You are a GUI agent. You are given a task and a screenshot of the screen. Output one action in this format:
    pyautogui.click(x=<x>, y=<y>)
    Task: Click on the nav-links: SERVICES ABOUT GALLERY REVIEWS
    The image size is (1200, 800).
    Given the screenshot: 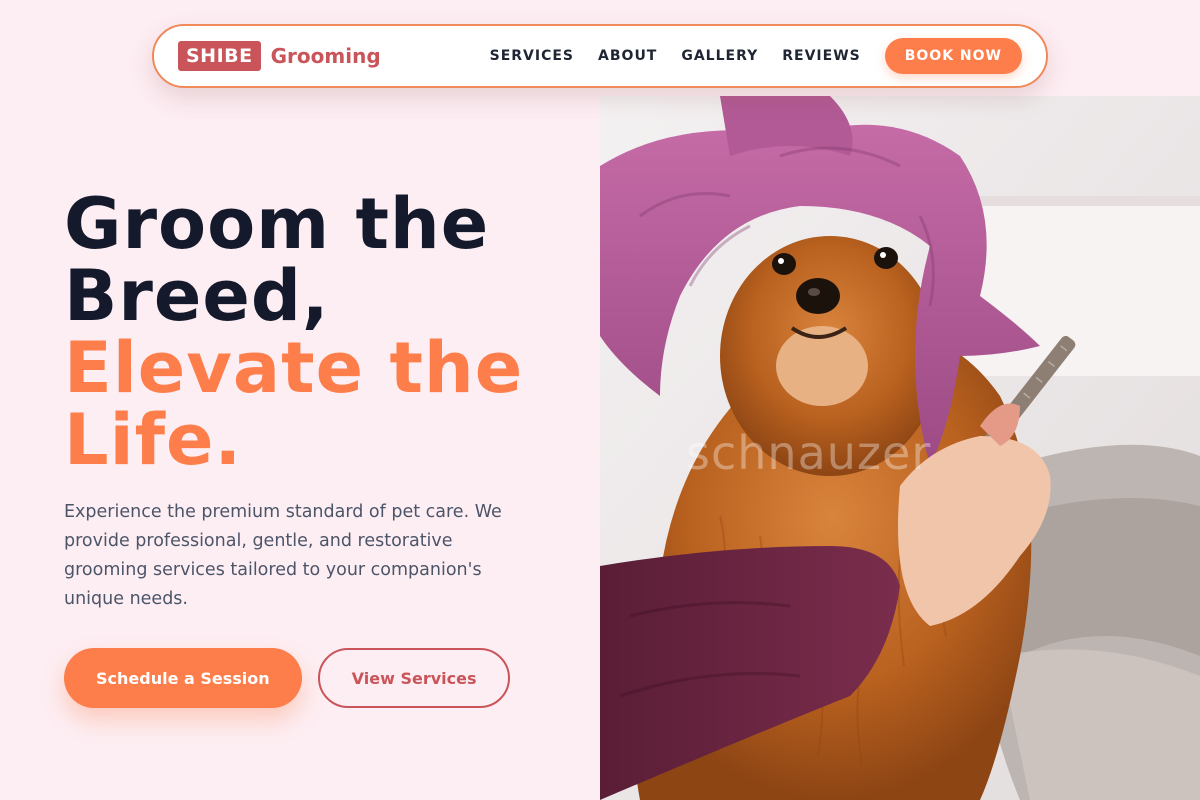 What is the action you would take?
    pyautogui.click(x=675, y=56)
    